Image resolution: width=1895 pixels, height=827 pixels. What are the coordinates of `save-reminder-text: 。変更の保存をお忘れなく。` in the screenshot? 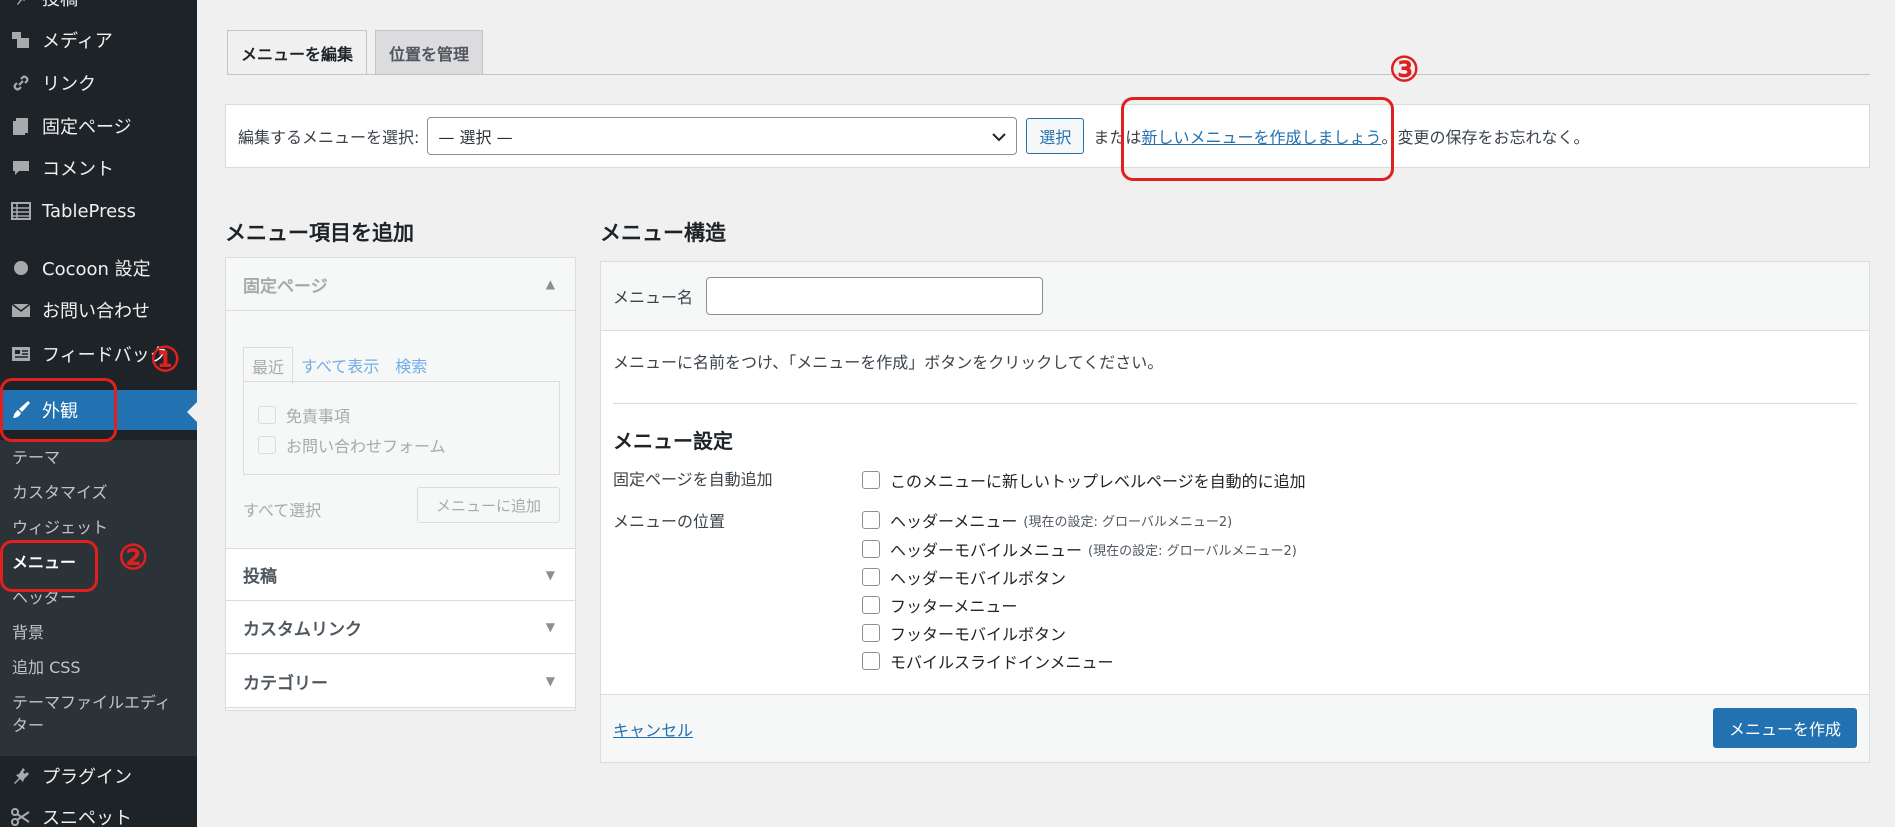 It's located at (1485, 137).